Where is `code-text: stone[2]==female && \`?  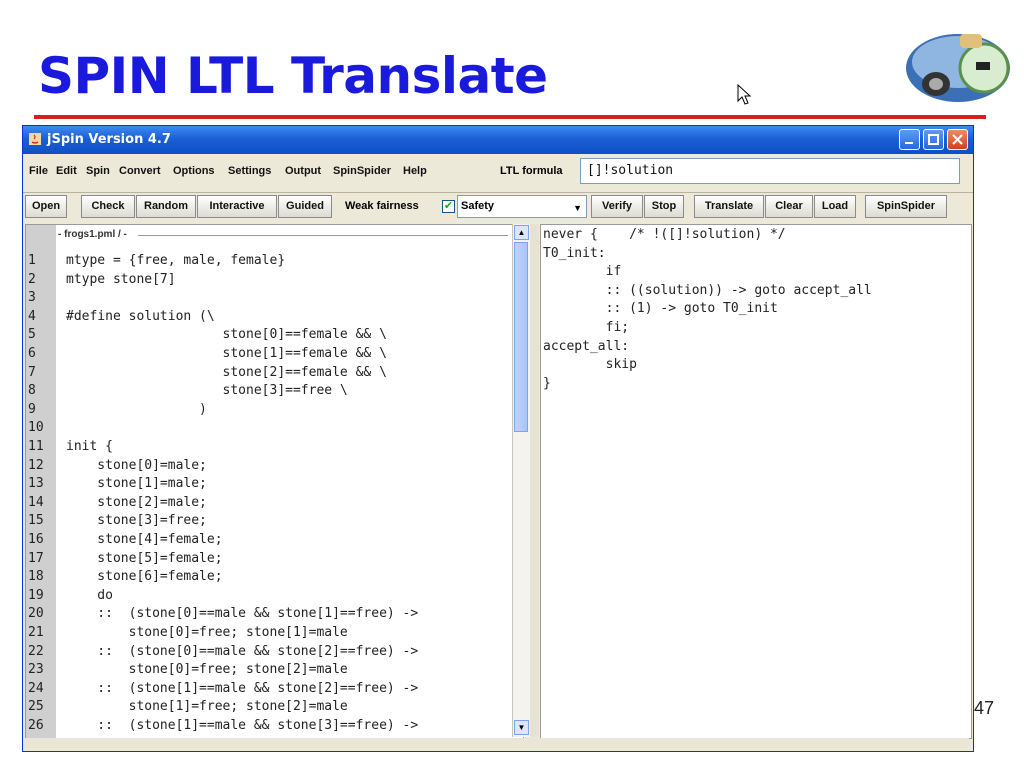
code-text: stone[2]==female && \ is located at coordinates (226, 372).